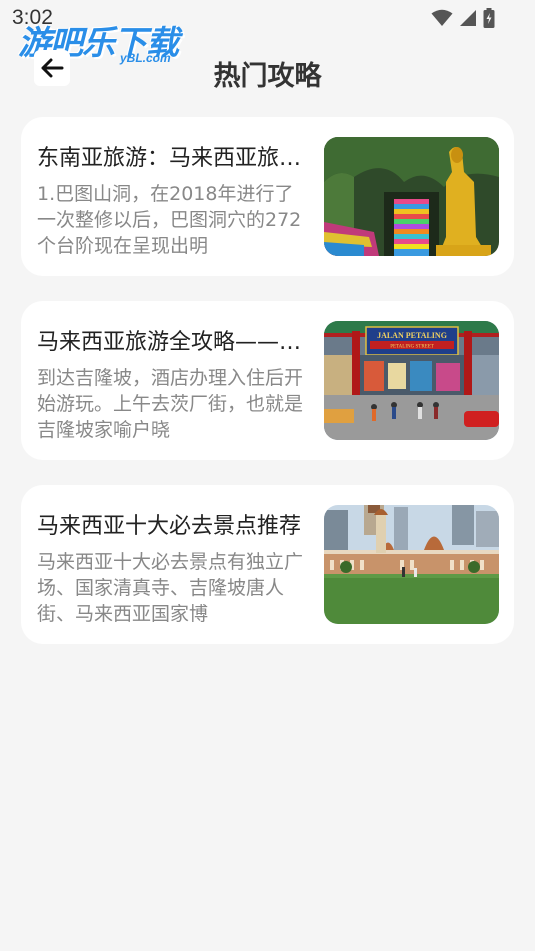 This screenshot has width=535, height=951. Describe the element at coordinates (489, 18) in the screenshot. I see `battery-icon` at that location.